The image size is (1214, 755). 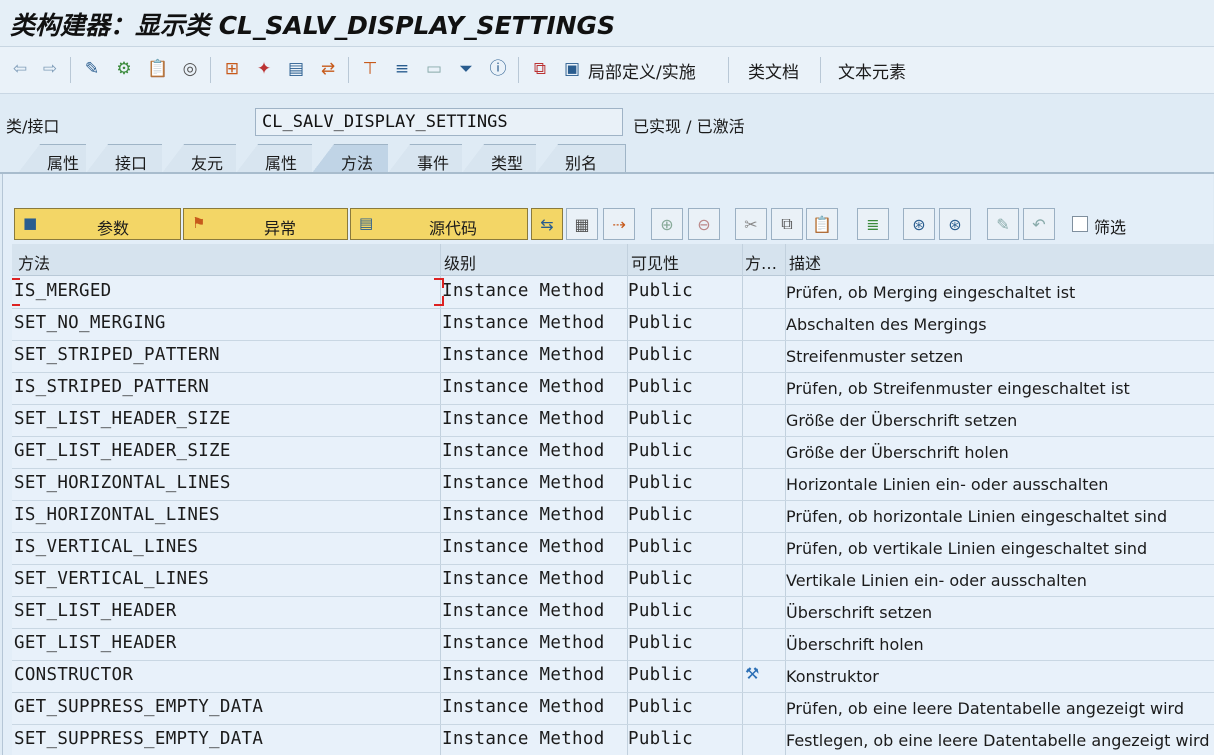 I want to click on method-name-cell: IS_VERTICAL_LINES, so click(x=106, y=547).